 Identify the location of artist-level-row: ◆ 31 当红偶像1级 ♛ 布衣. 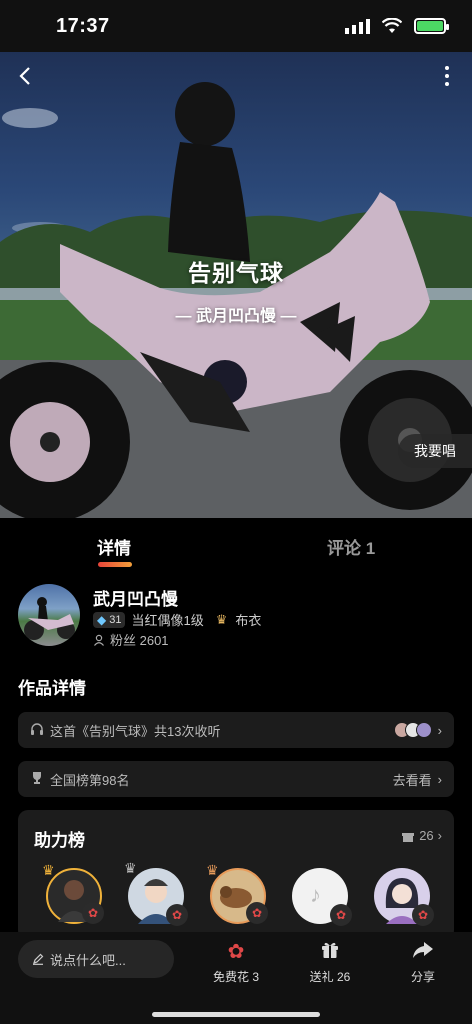
(177, 619).